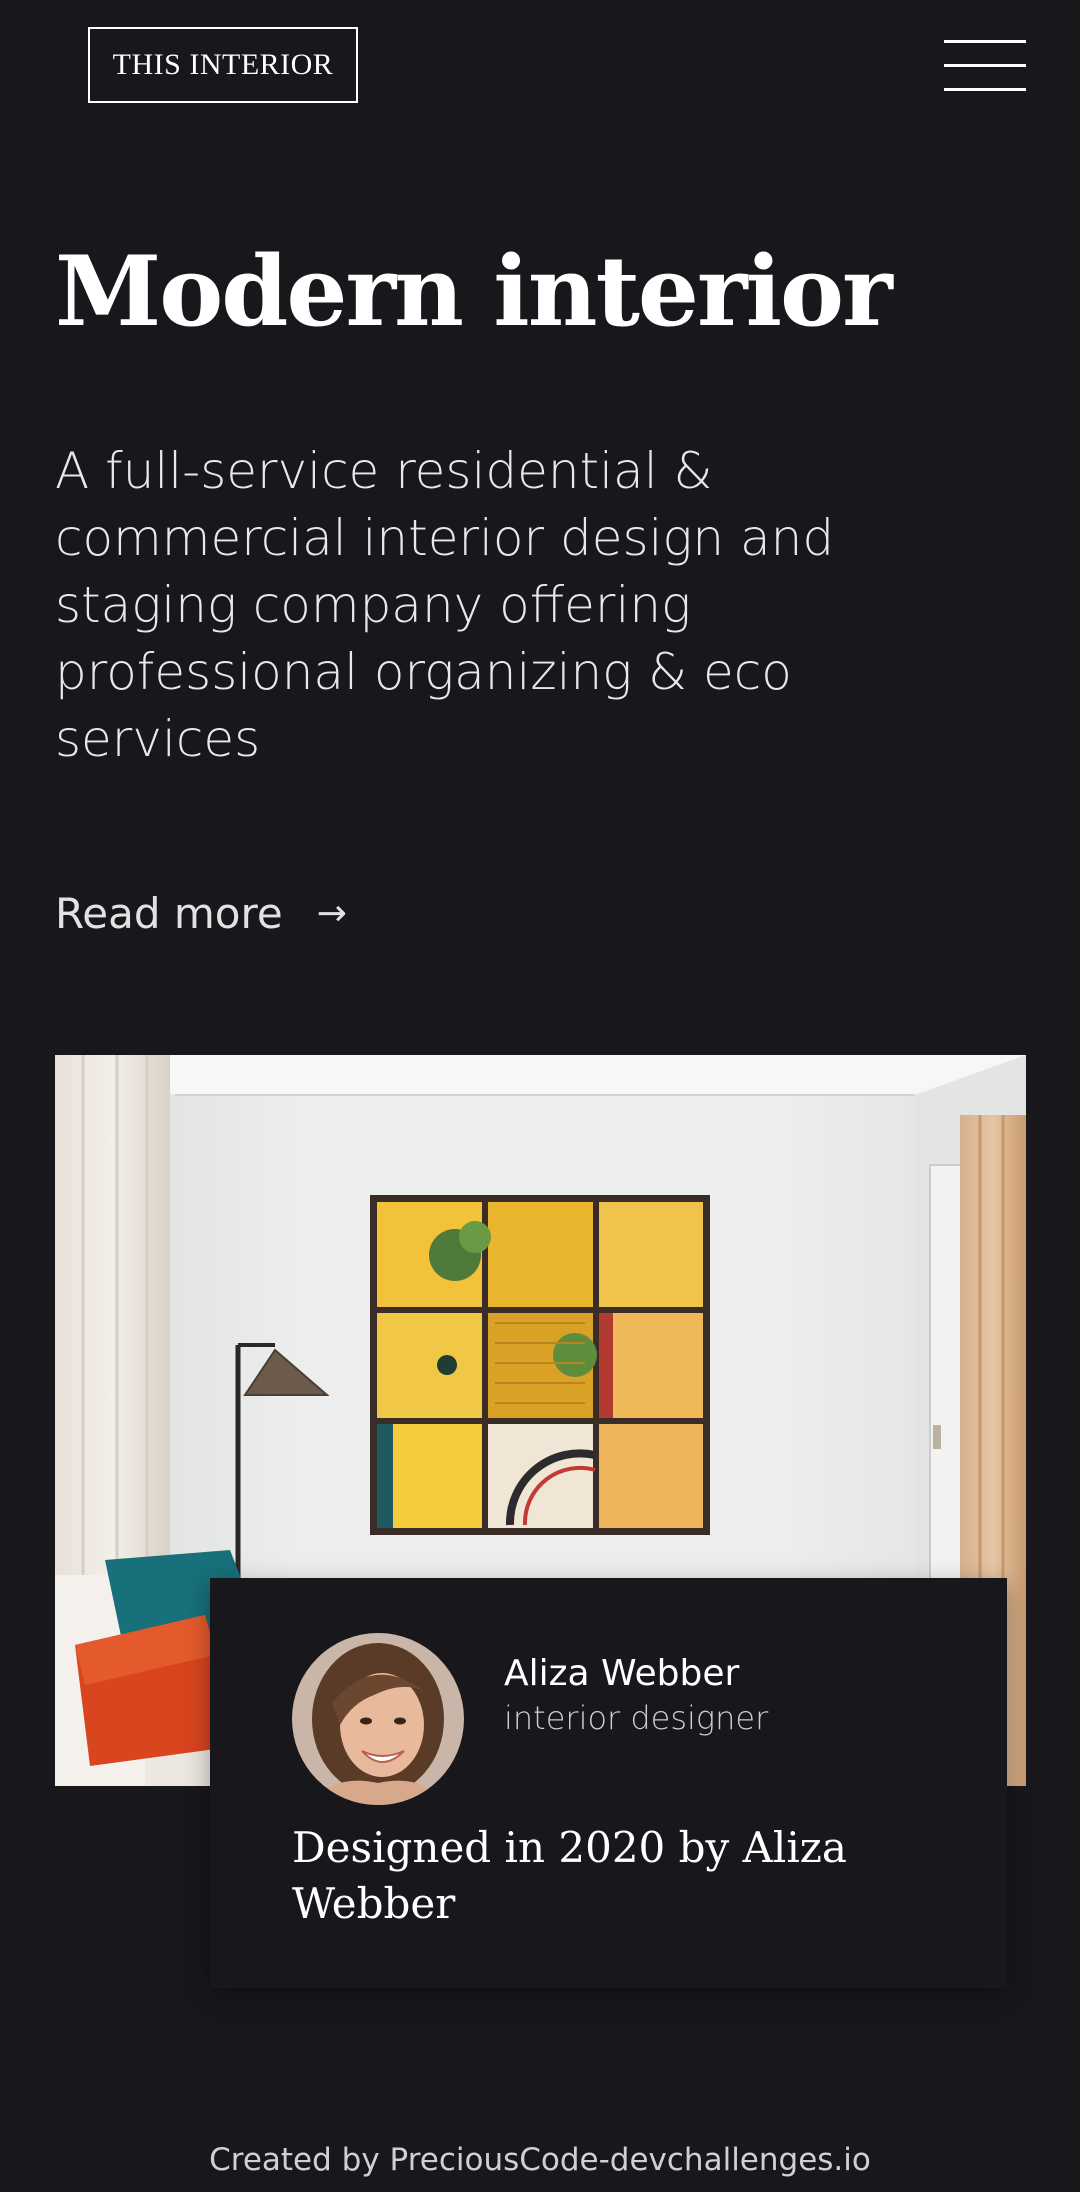 Image resolution: width=1080 pixels, height=2192 pixels. Describe the element at coordinates (622, 1673) in the screenshot. I see `author-name: Aliza Webber` at that location.